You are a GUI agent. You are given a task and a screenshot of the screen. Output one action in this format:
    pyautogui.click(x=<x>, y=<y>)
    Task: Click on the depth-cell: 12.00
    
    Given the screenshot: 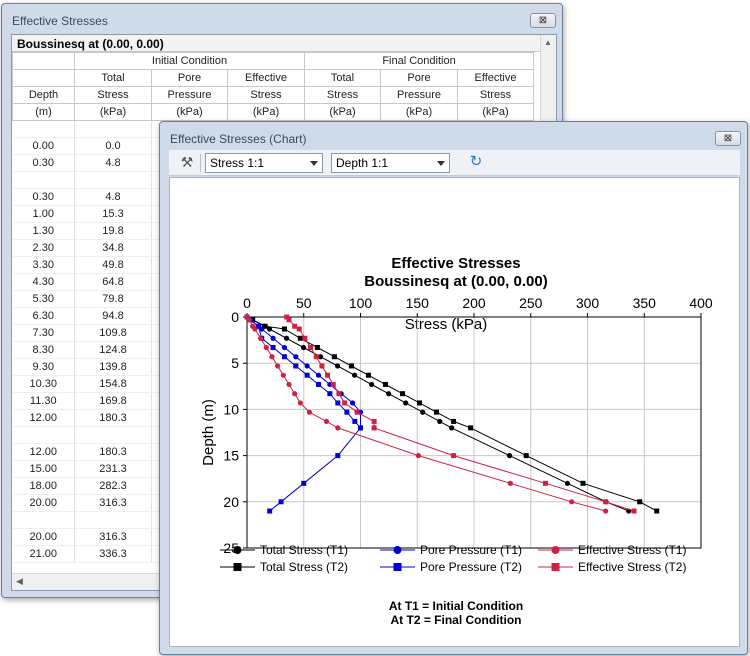 What is the action you would take?
    pyautogui.click(x=43, y=418)
    